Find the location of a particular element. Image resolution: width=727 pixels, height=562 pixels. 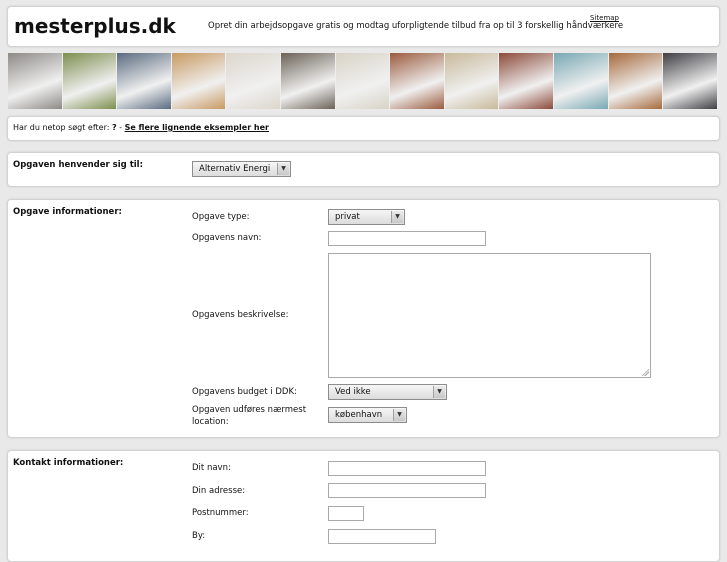

brick-photo is located at coordinates (417, 81).